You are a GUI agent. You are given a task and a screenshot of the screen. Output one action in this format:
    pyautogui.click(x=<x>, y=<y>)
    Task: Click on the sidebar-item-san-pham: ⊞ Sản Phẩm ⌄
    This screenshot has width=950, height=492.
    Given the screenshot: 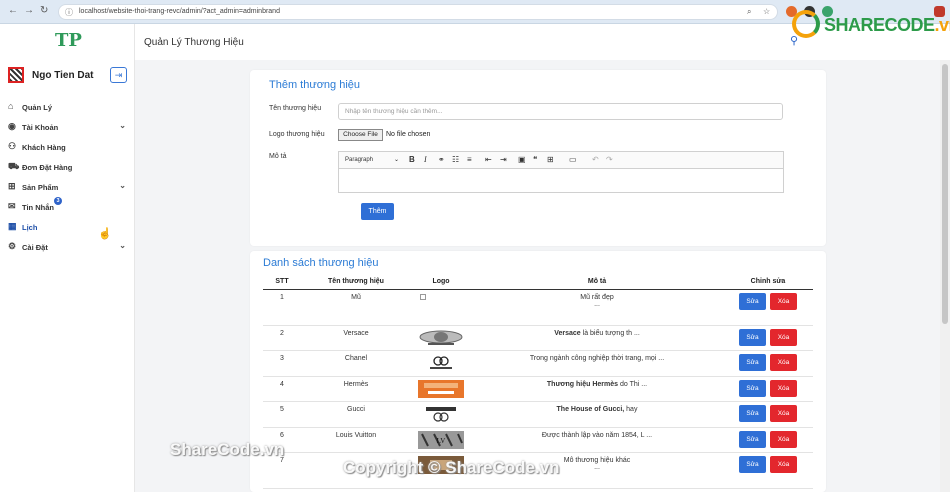 What is the action you would take?
    pyautogui.click(x=69, y=190)
    